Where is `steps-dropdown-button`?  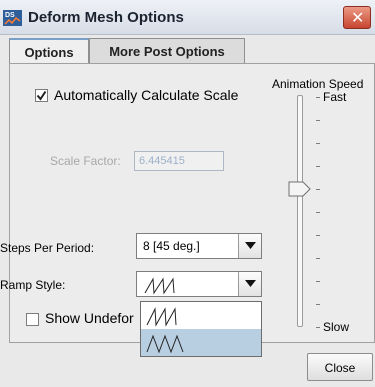
steps-dropdown-button is located at coordinates (249, 246).